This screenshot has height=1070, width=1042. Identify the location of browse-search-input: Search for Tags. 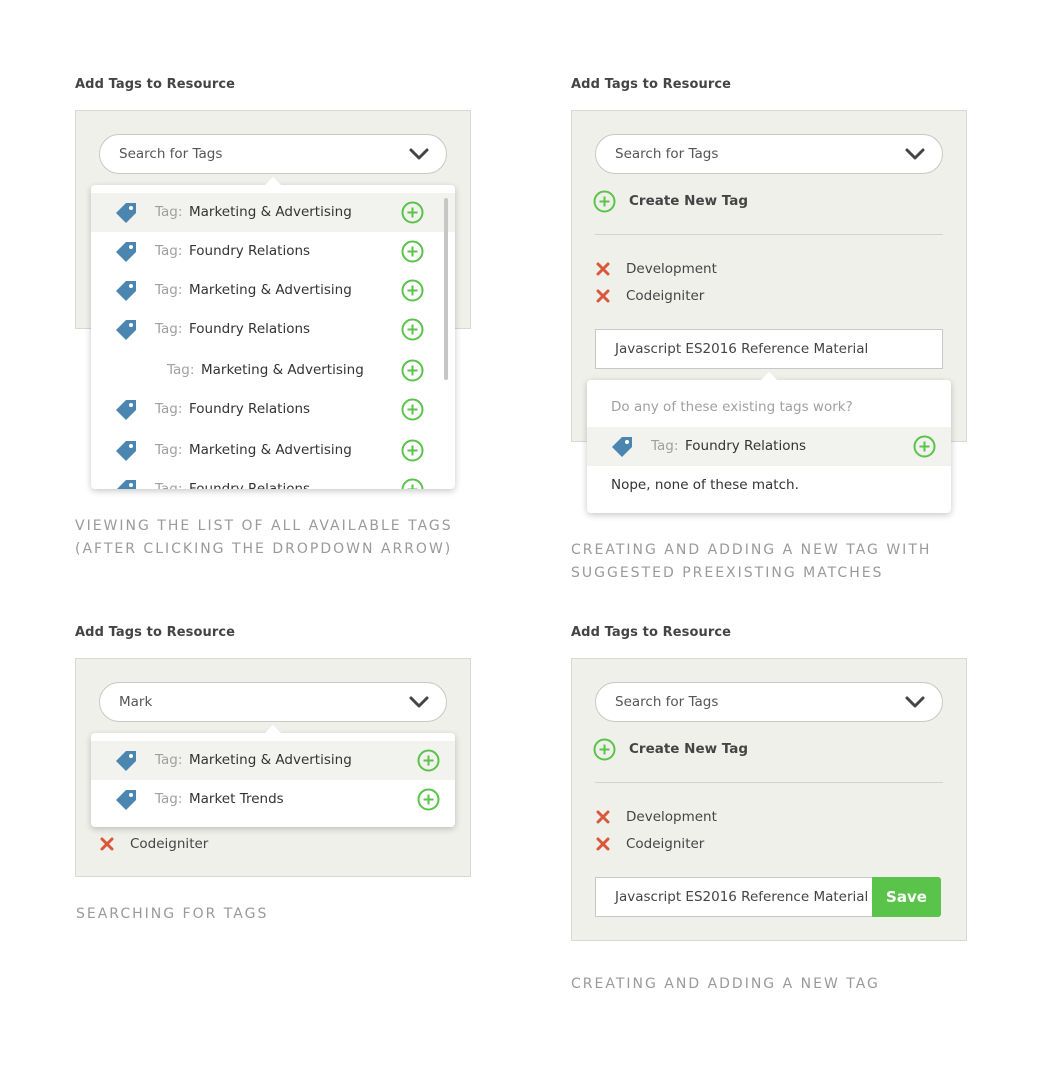
(273, 154).